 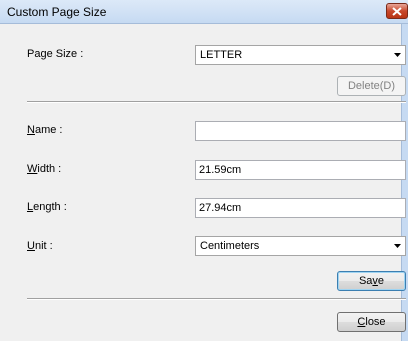 What do you see at coordinates (381, 281) in the screenshot?
I see `save-label-post: e` at bounding box center [381, 281].